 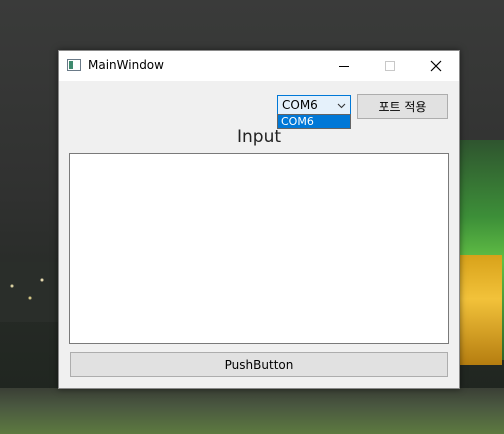 I want to click on wallpaper-bridge-pillar, so click(x=480, y=310).